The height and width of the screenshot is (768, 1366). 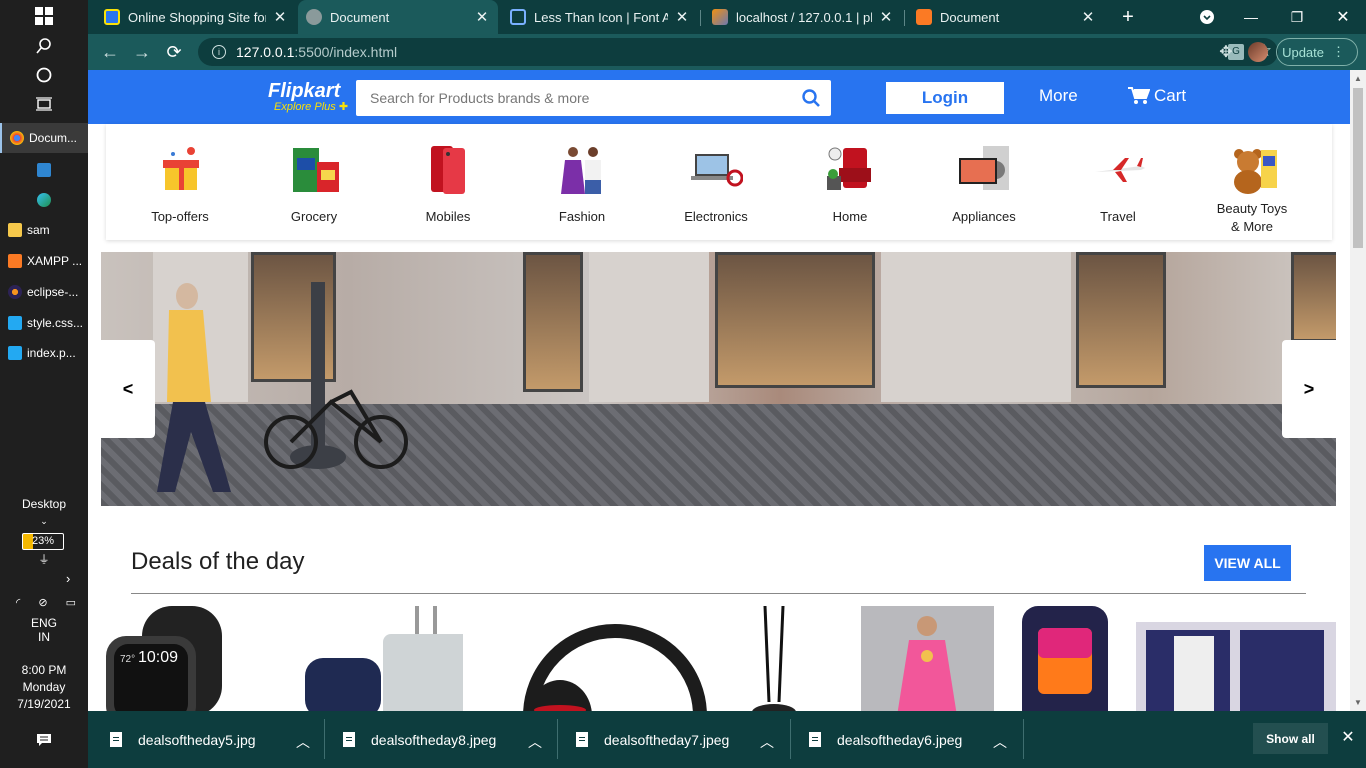 I want to click on category-fashion: Fashion, so click(x=582, y=182).